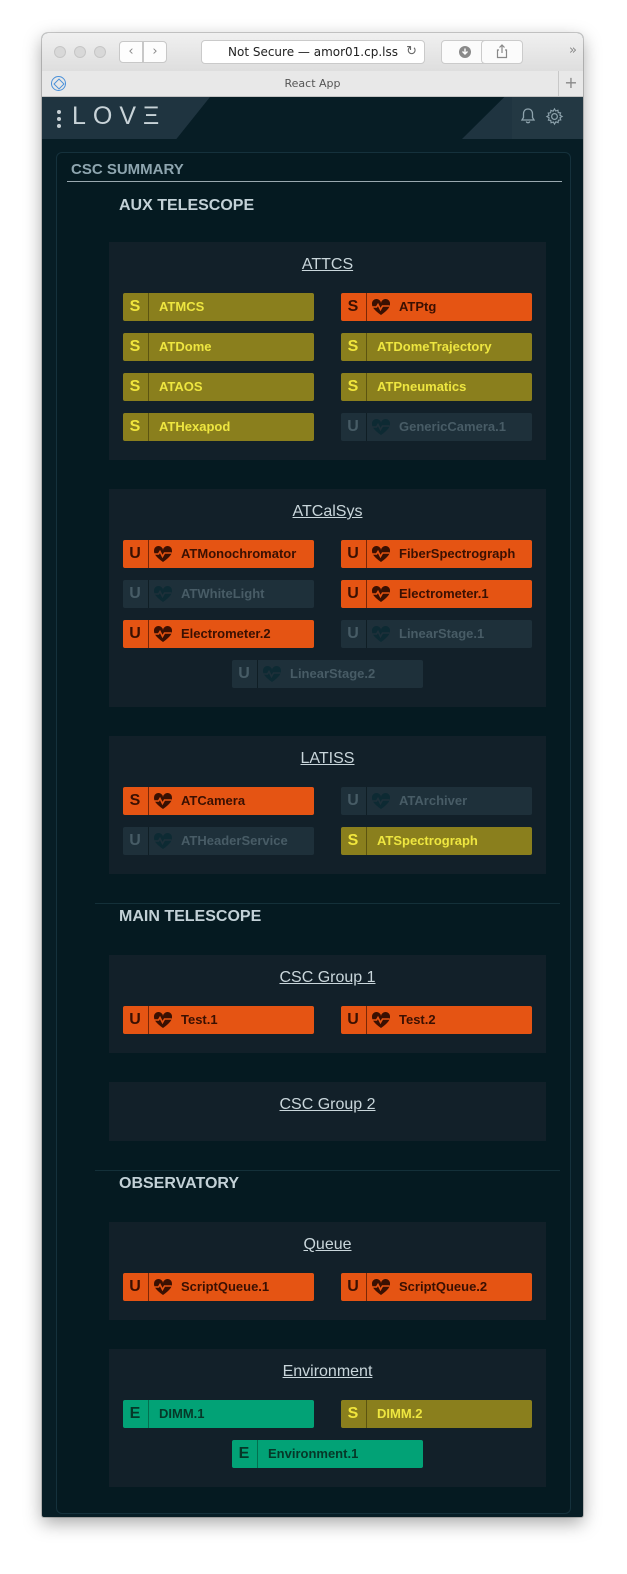 The image size is (627, 1574). What do you see at coordinates (225, 1286) in the screenshot?
I see `csc-name: ScriptQueue.1` at bounding box center [225, 1286].